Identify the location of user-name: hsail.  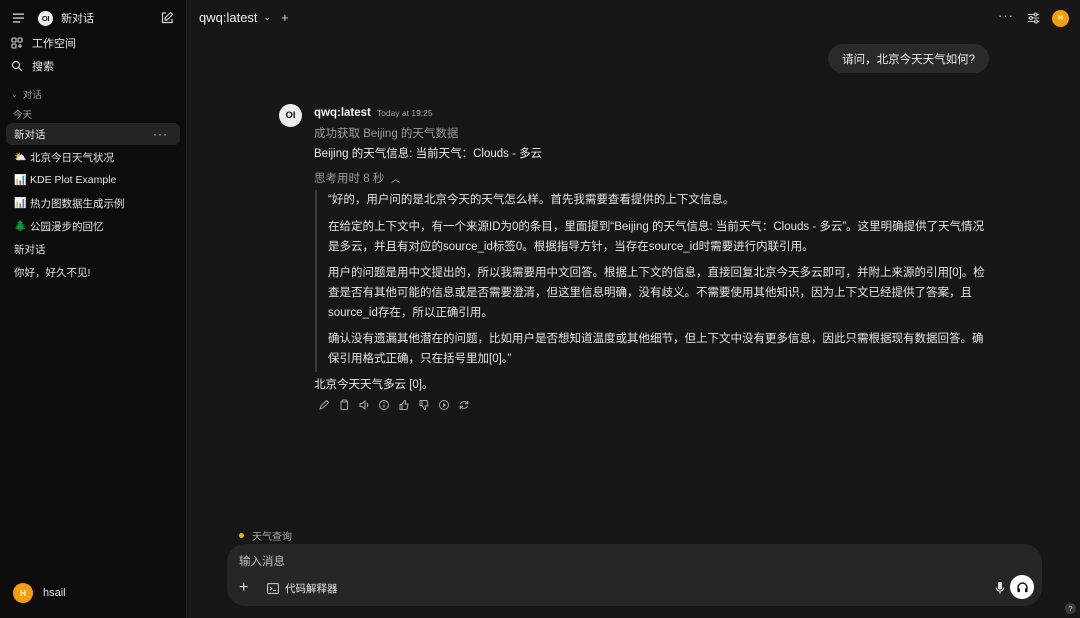
(54, 593).